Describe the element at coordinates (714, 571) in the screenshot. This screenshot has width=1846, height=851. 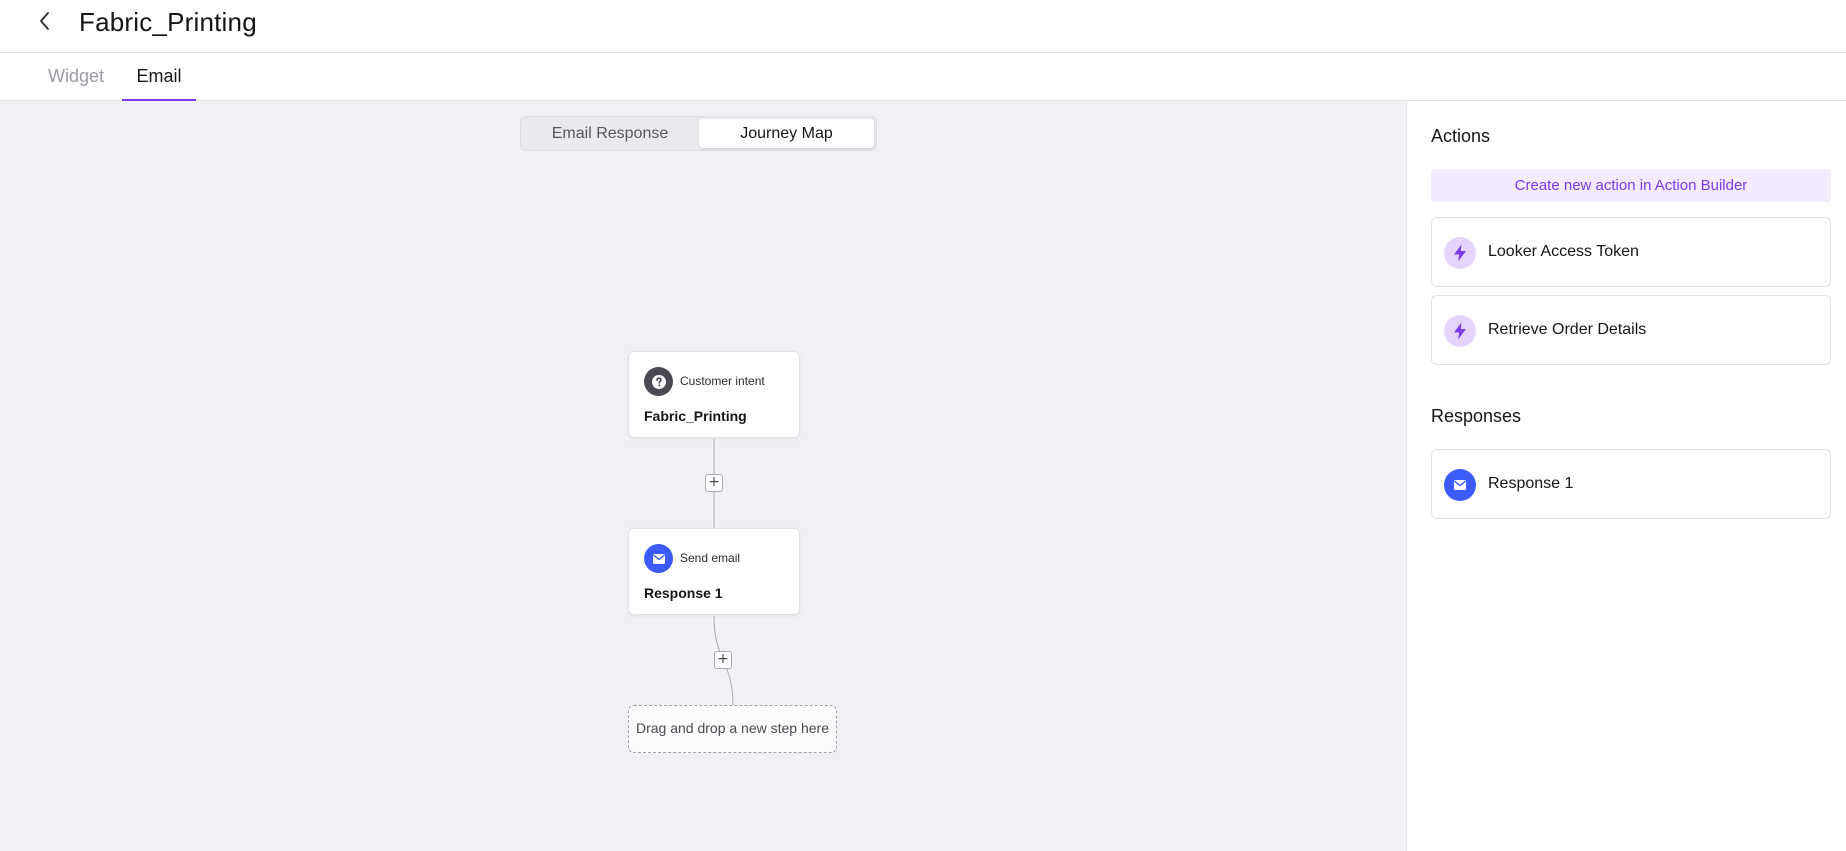
I see `send-email-node: Send email Response 1` at that location.